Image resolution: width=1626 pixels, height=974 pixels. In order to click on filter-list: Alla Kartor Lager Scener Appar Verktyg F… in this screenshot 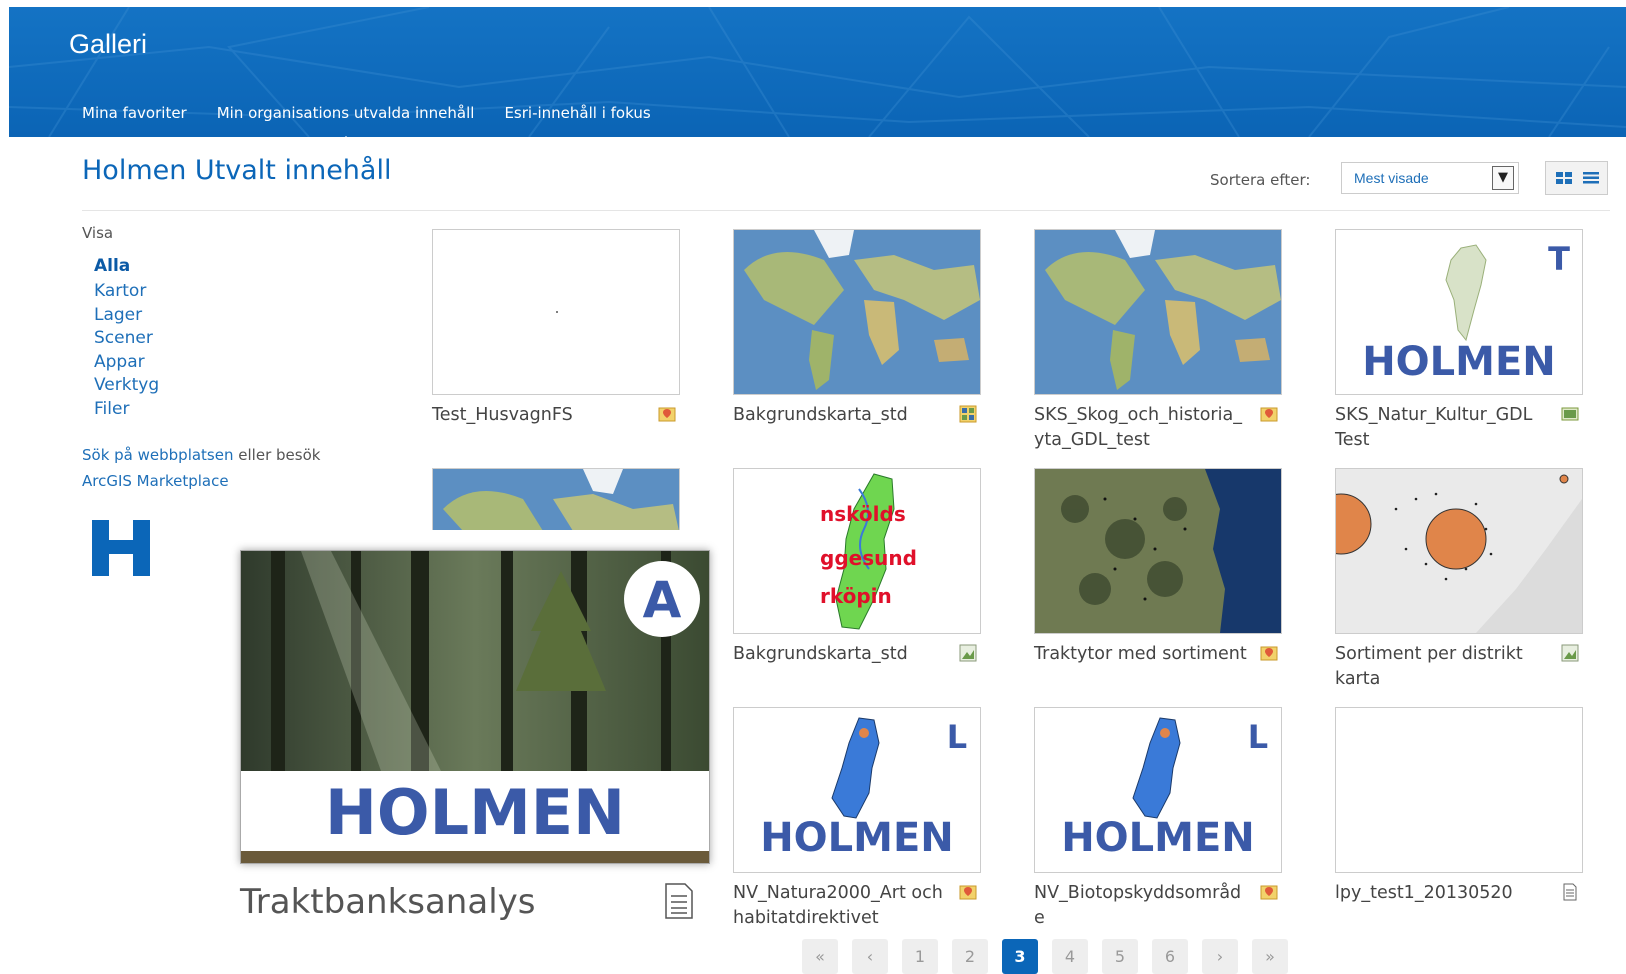, I will do `click(126, 336)`.